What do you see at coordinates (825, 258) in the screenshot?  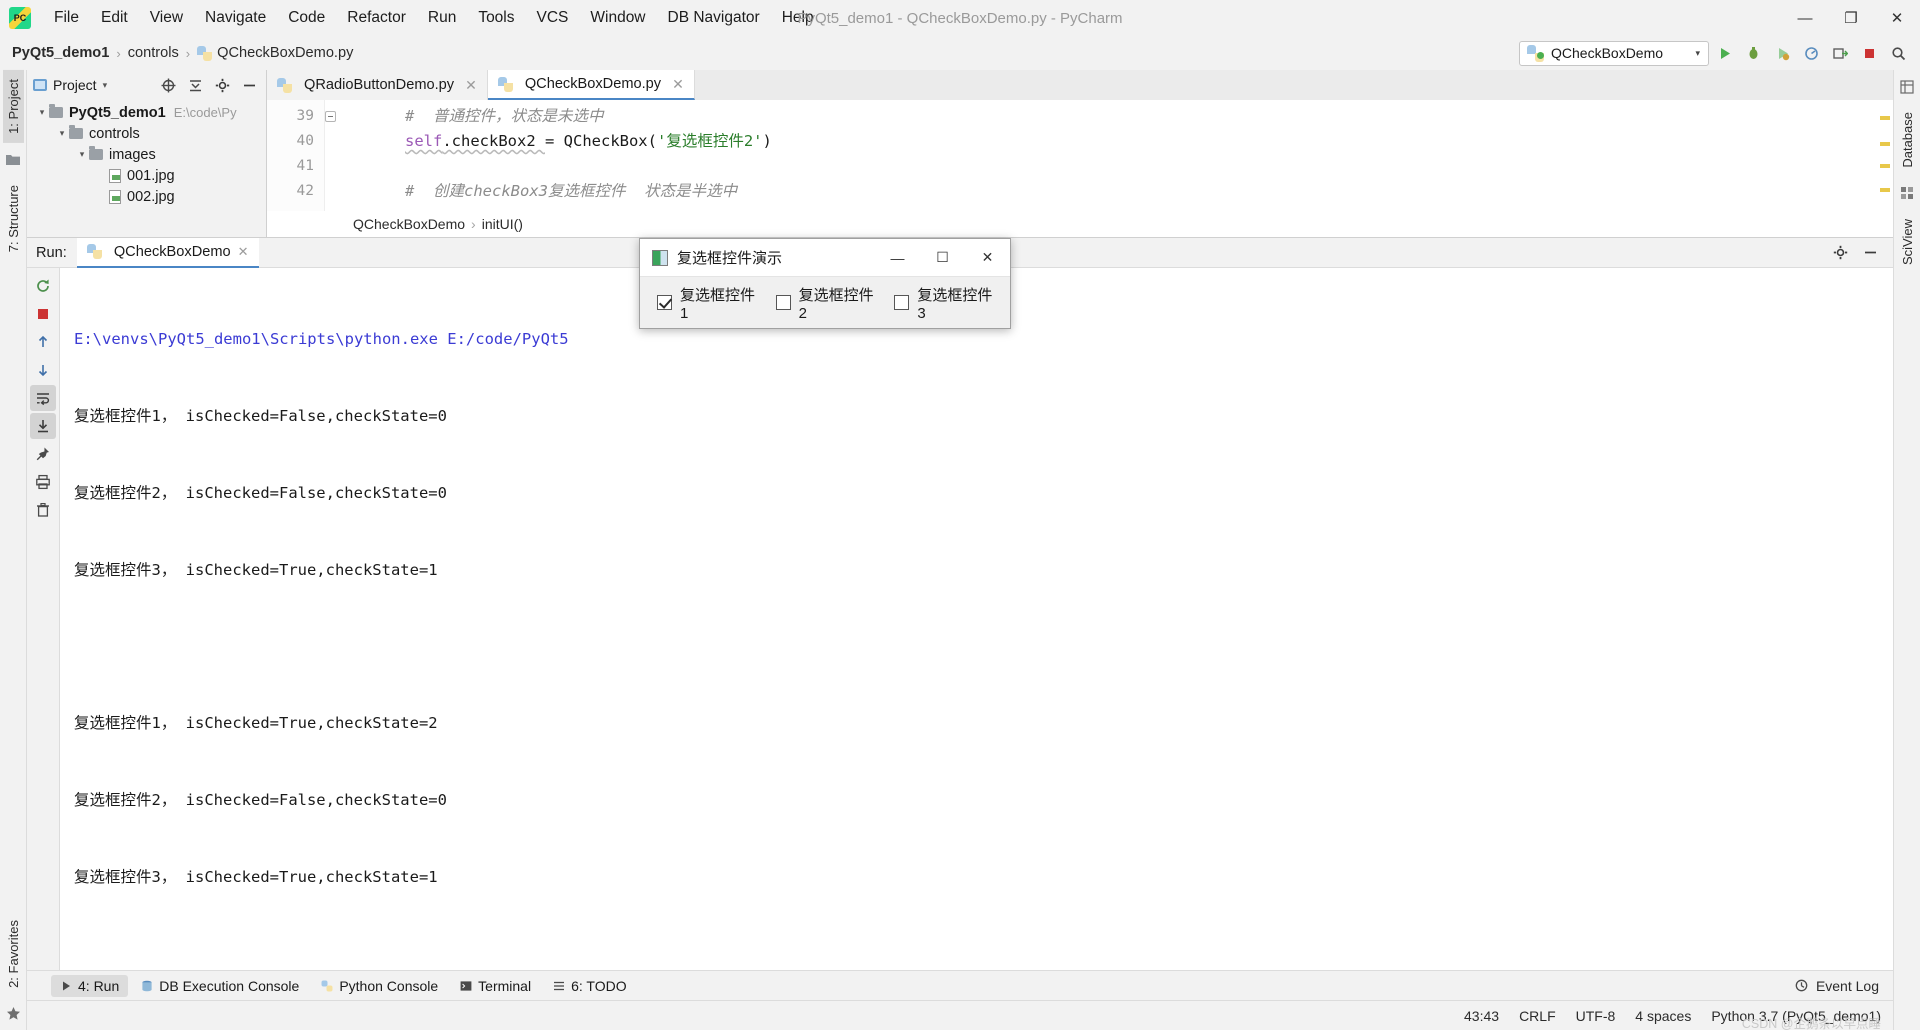 I see `dialog-title-bar: 复选框控件演示 — ☐ ✕` at bounding box center [825, 258].